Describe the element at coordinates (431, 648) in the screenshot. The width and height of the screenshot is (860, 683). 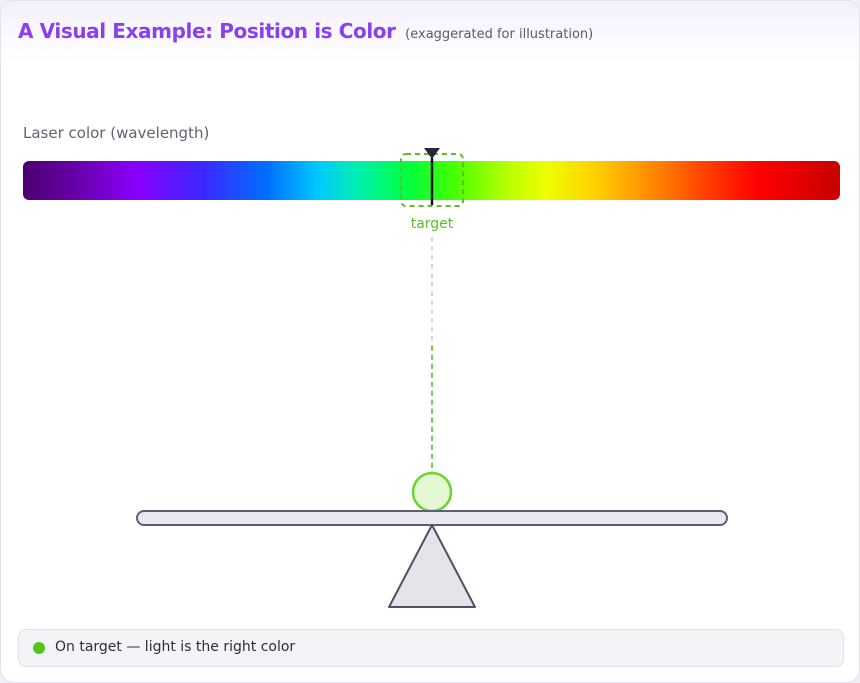
I see `status-bar: On target — light is the right color` at that location.